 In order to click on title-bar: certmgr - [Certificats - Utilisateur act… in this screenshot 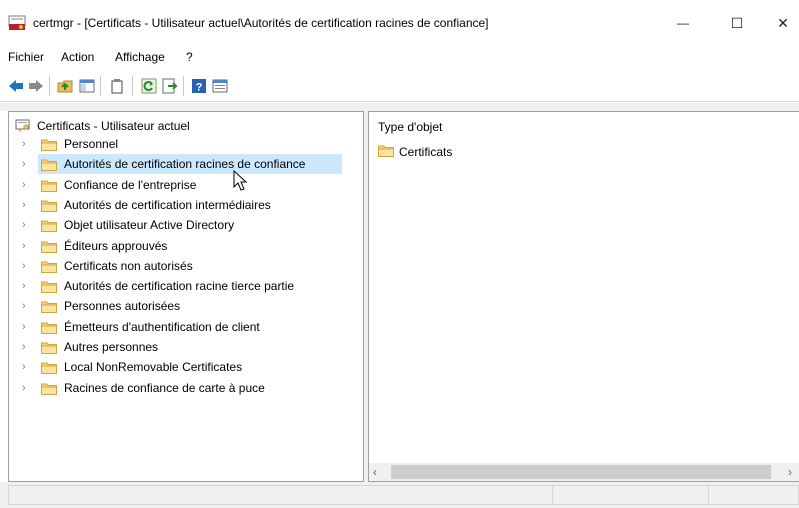, I will do `click(399, 23)`.